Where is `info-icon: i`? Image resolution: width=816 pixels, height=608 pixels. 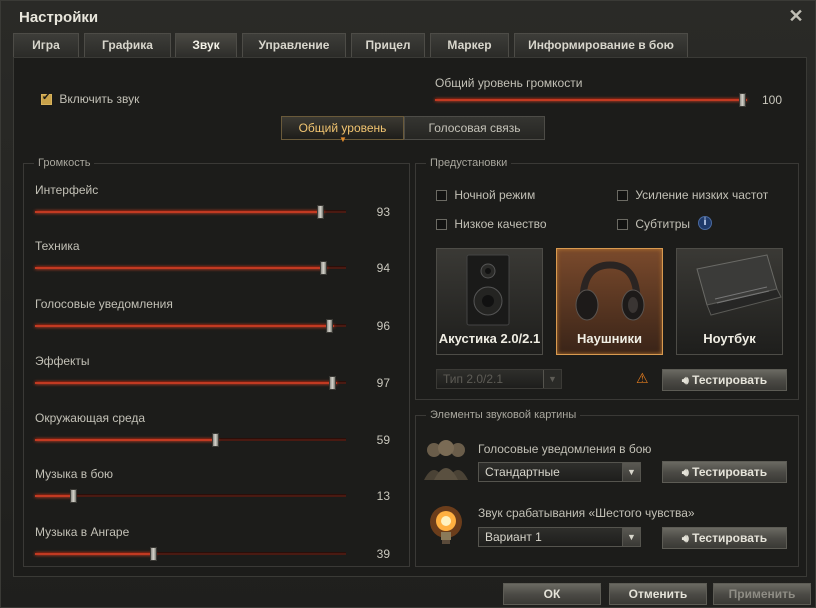
info-icon: i is located at coordinates (705, 223).